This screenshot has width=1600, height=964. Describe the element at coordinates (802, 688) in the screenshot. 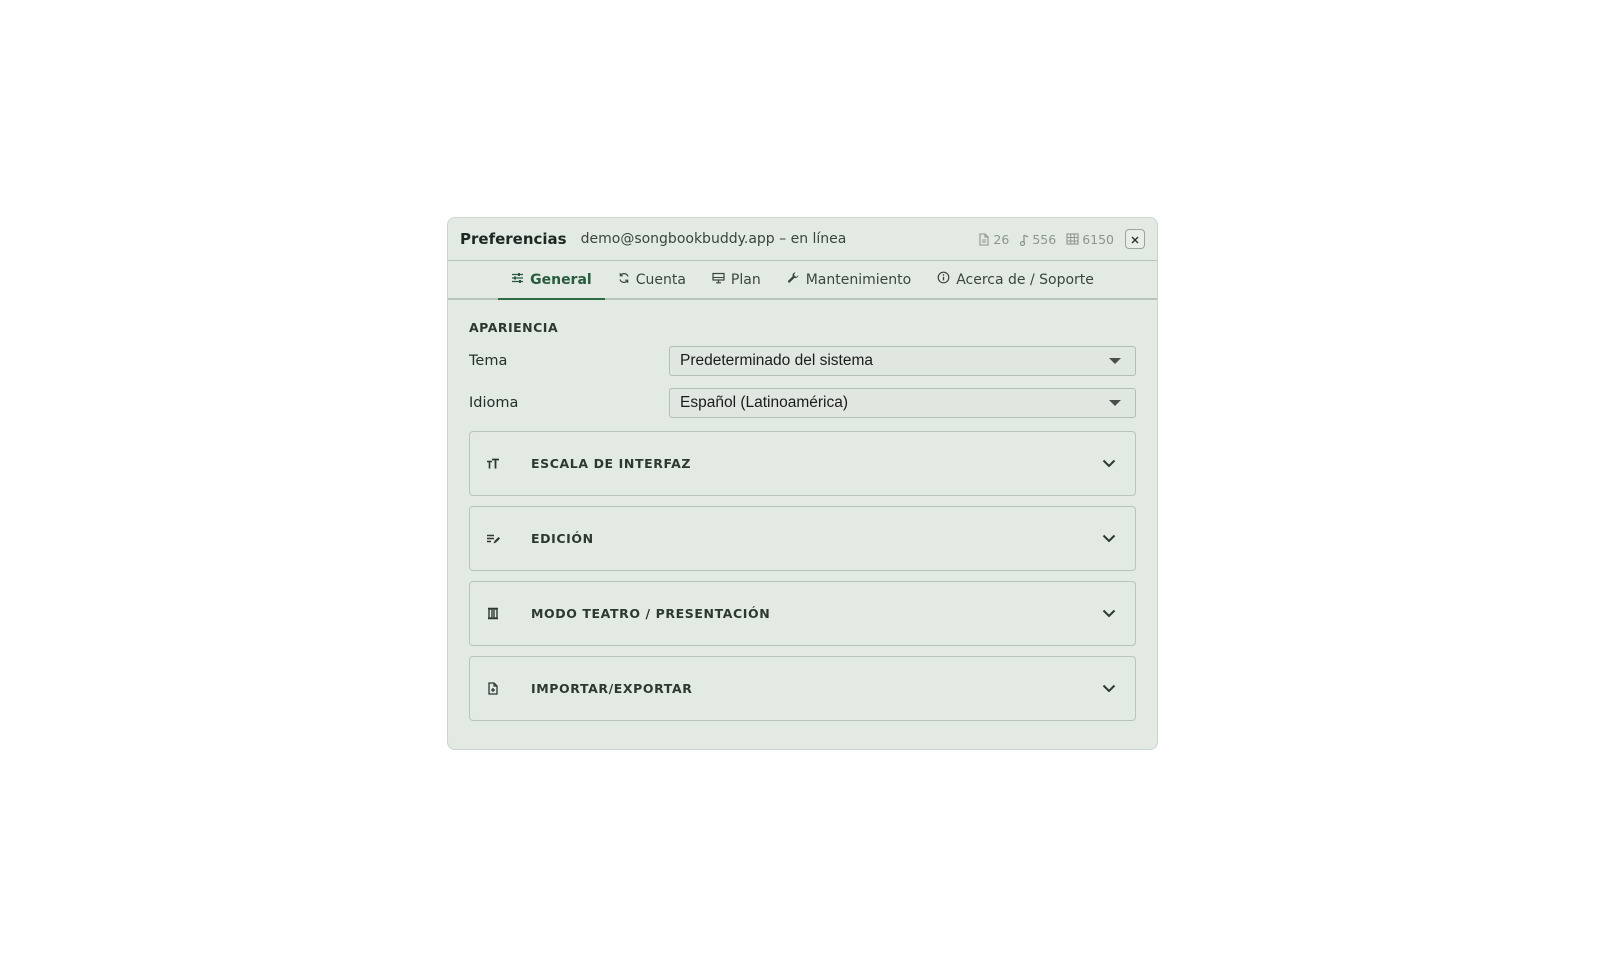

I see `panel-import-export: IMPORTAR/EXPORTAR` at that location.